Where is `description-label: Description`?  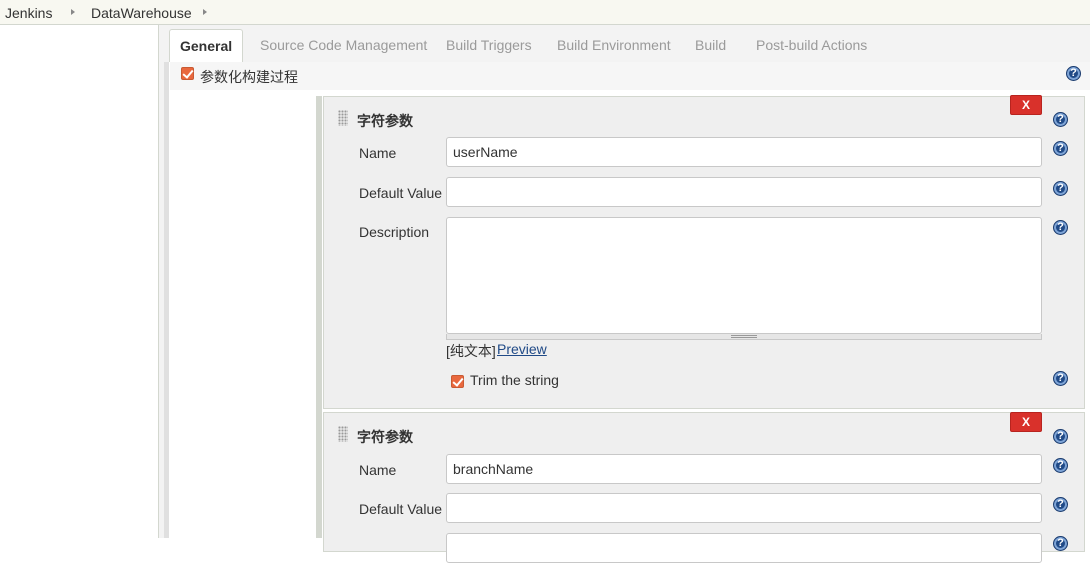 description-label: Description is located at coordinates (394, 232).